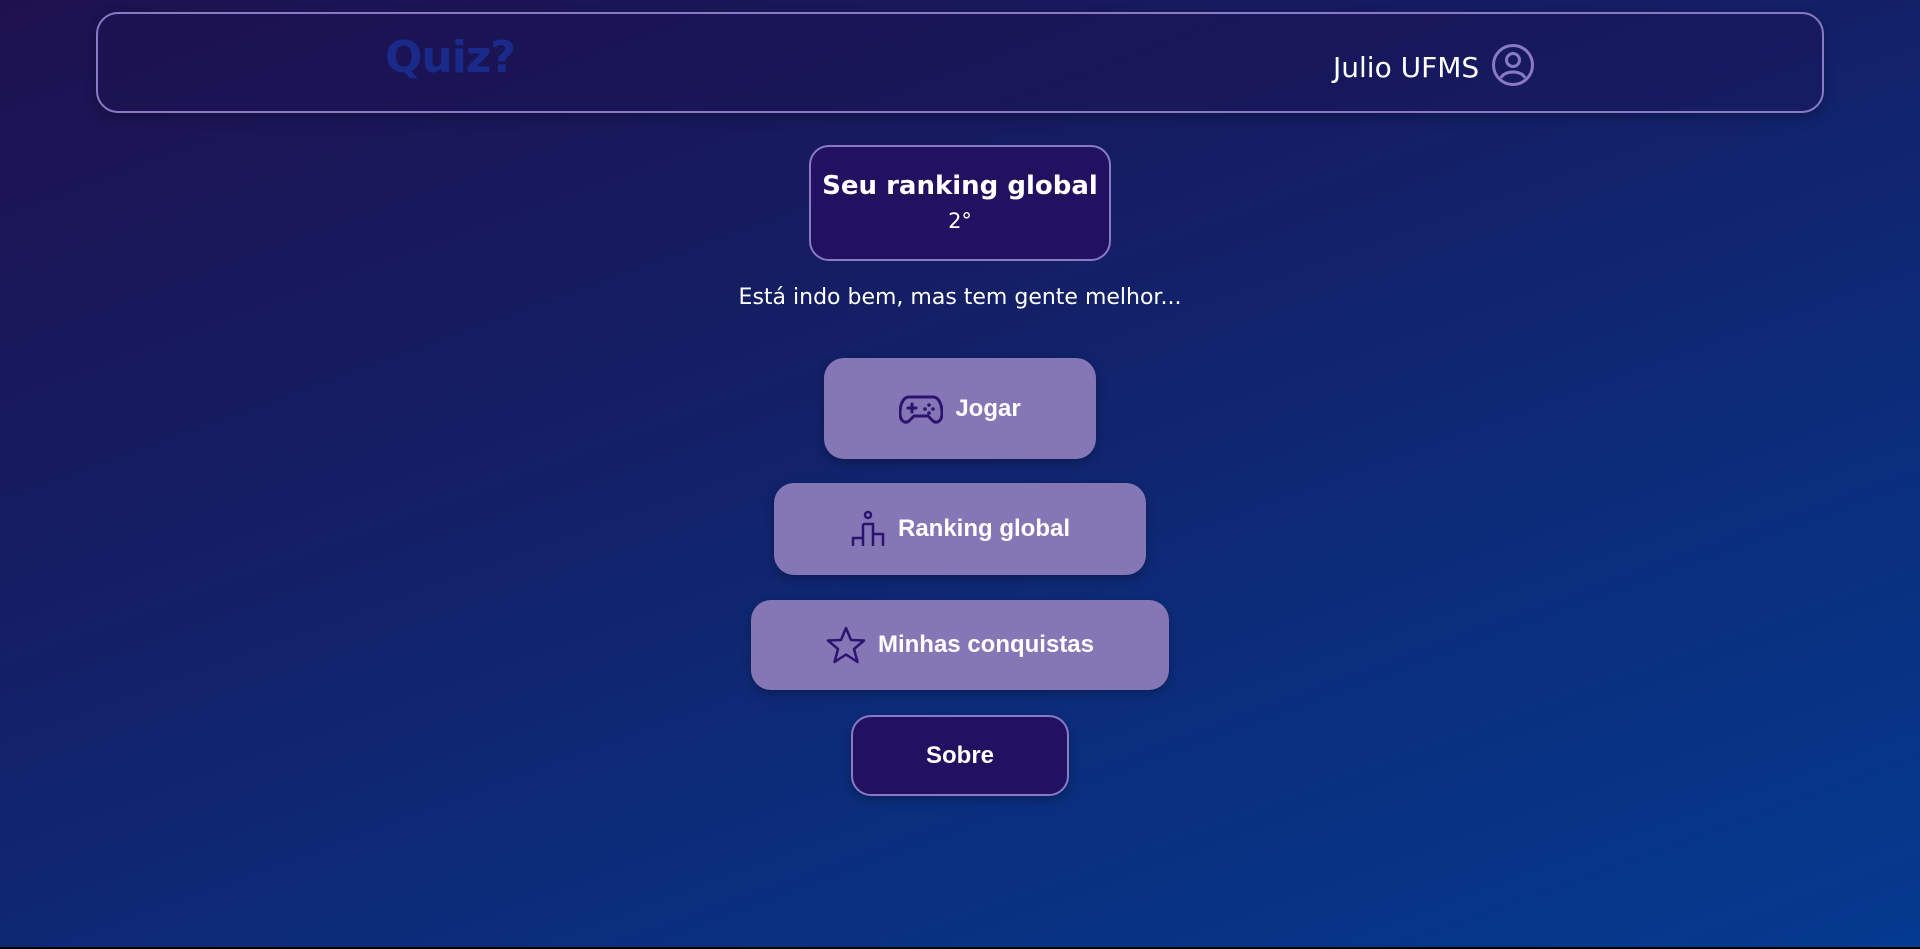 The width and height of the screenshot is (1920, 949). Describe the element at coordinates (846, 645) in the screenshot. I see `star-icon` at that location.